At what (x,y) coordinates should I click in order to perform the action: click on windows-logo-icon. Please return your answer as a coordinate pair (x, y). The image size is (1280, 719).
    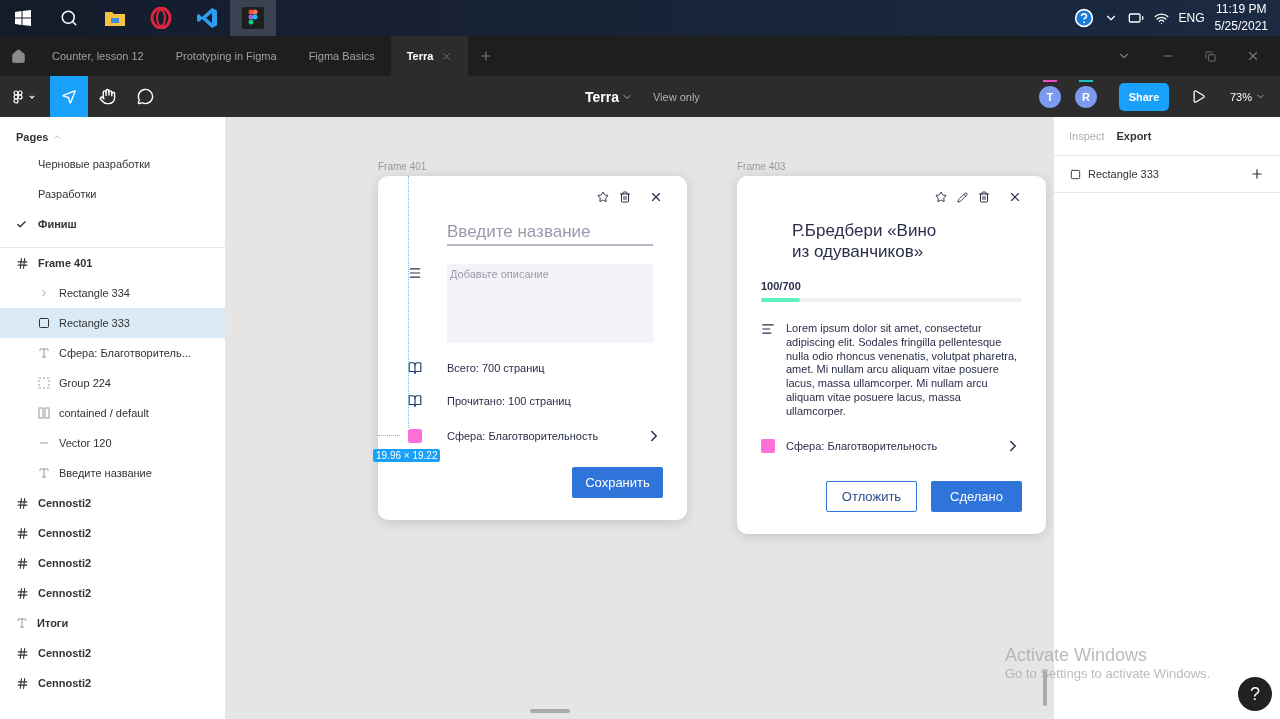
    Looking at the image, I should click on (23, 18).